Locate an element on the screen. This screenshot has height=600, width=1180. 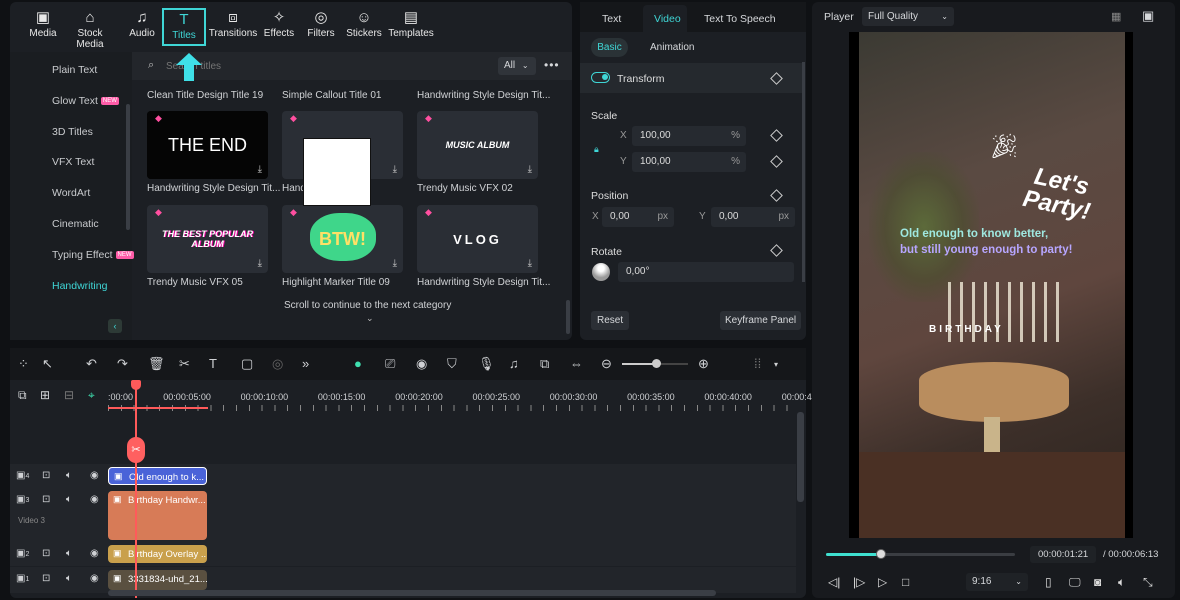
transform-toggle is located at coordinates (600, 77).